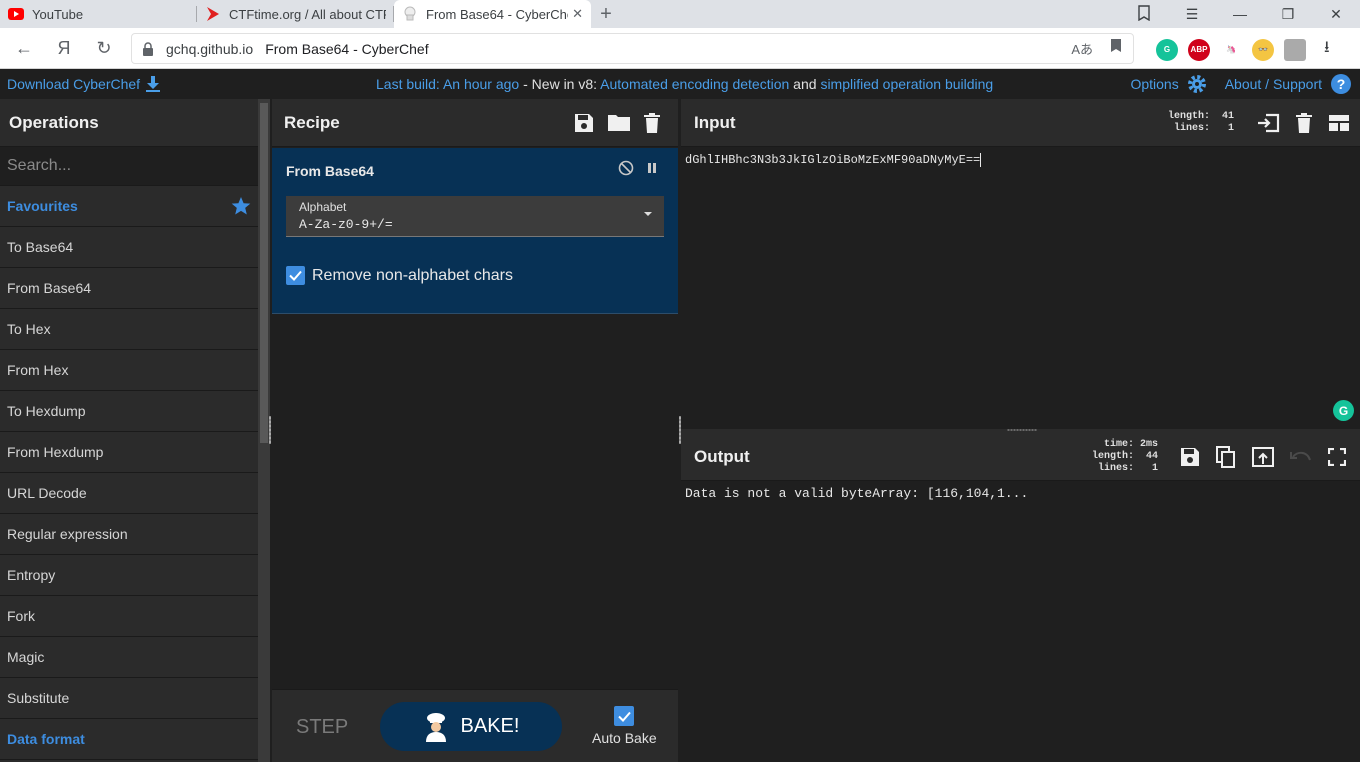 The image size is (1360, 762). What do you see at coordinates (322, 727) in the screenshot?
I see `step-button: STEP` at bounding box center [322, 727].